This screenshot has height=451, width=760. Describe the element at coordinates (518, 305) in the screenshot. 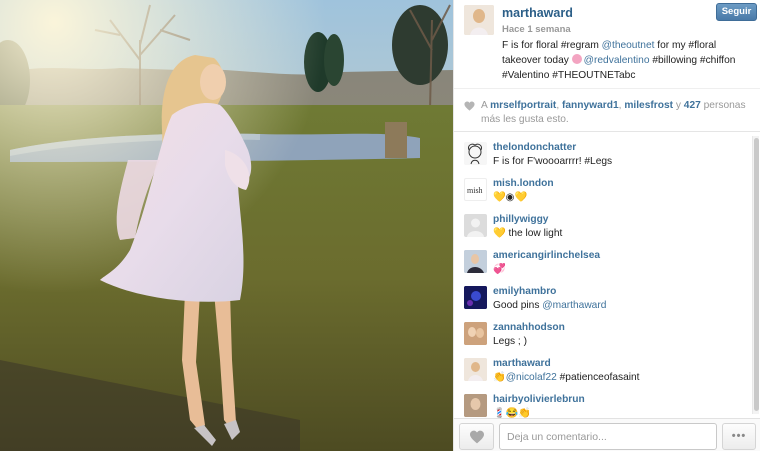

I see `comment-text-part: Good pins` at that location.